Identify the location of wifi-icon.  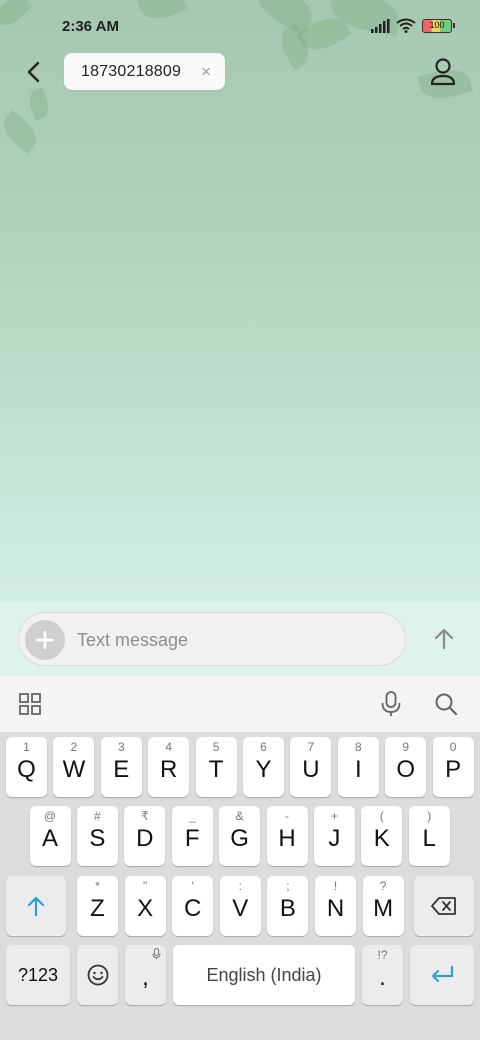
(406, 25).